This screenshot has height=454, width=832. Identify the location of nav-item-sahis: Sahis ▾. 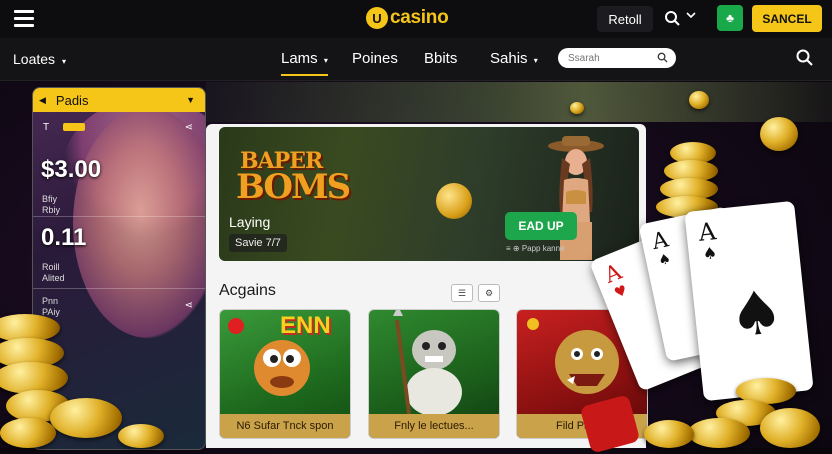
(514, 58).